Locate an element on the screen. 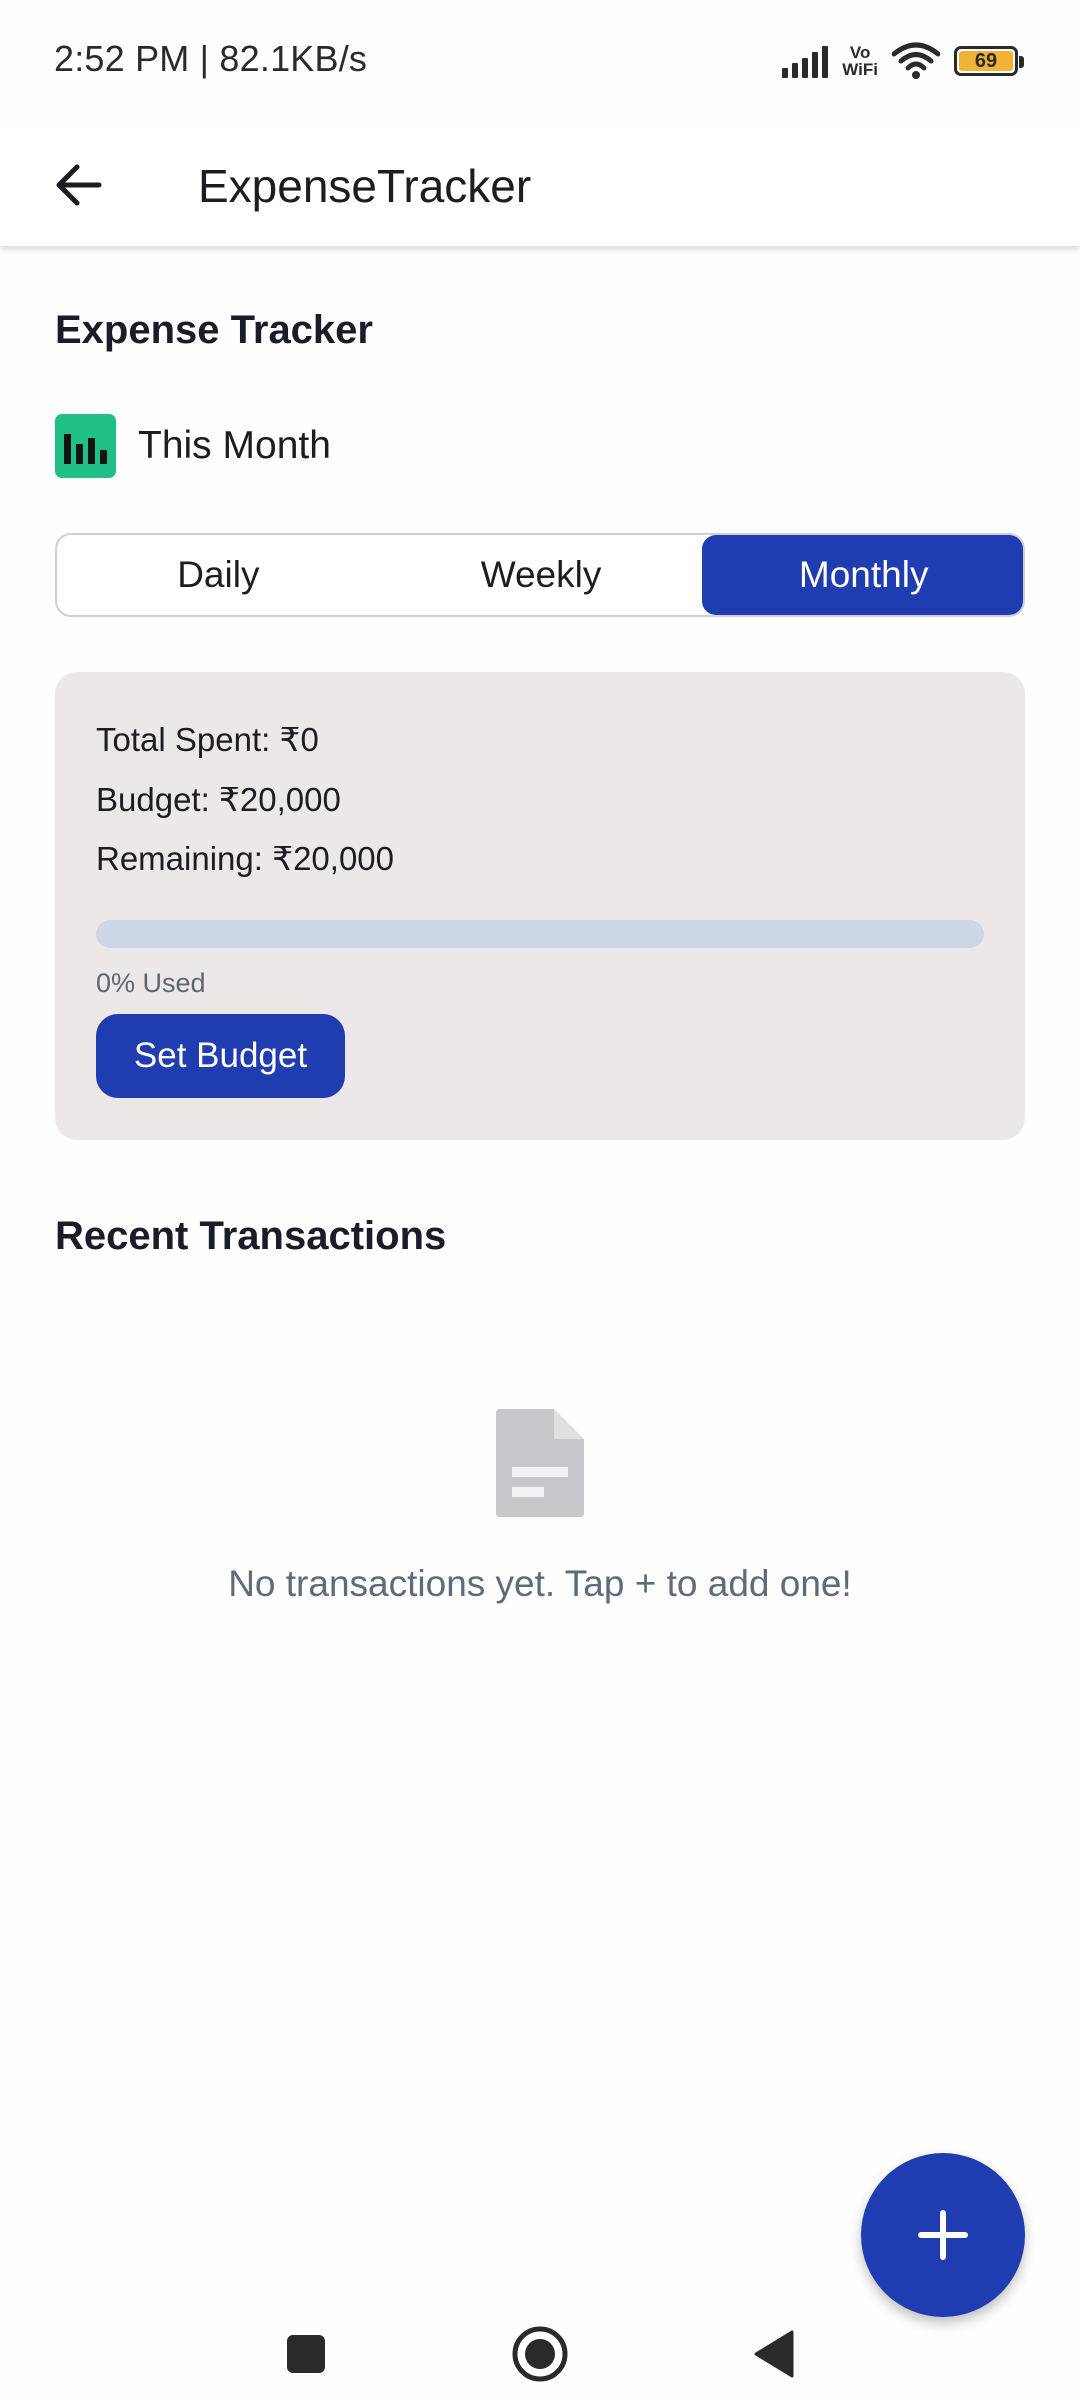 This screenshot has width=1080, height=2400. signal-icon is located at coordinates (805, 61).